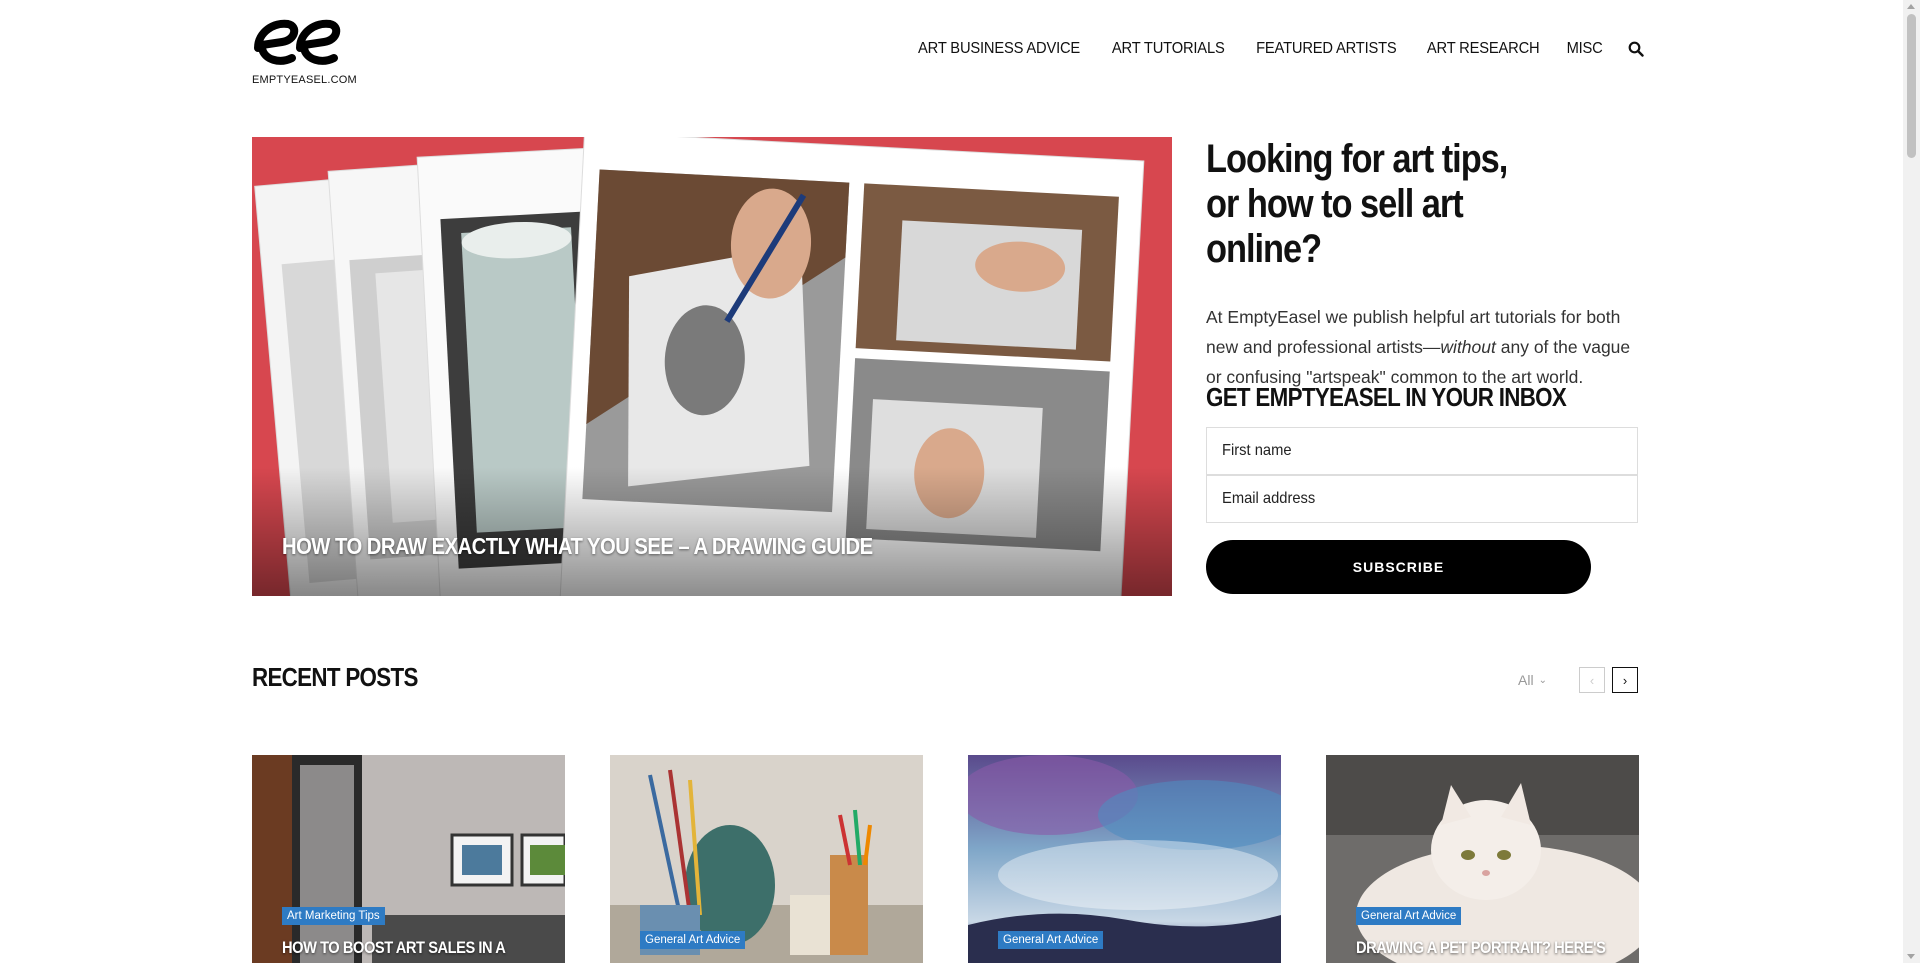  I want to click on post-title: HOW TO BOOST ART SALES IN A, so click(394, 948).